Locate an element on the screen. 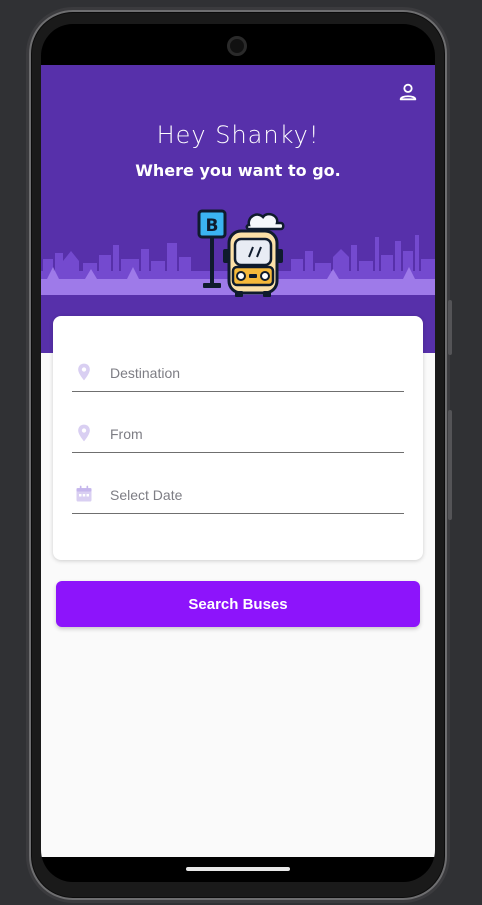 Image resolution: width=482 pixels, height=905 pixels. power-button is located at coordinates (450, 327).